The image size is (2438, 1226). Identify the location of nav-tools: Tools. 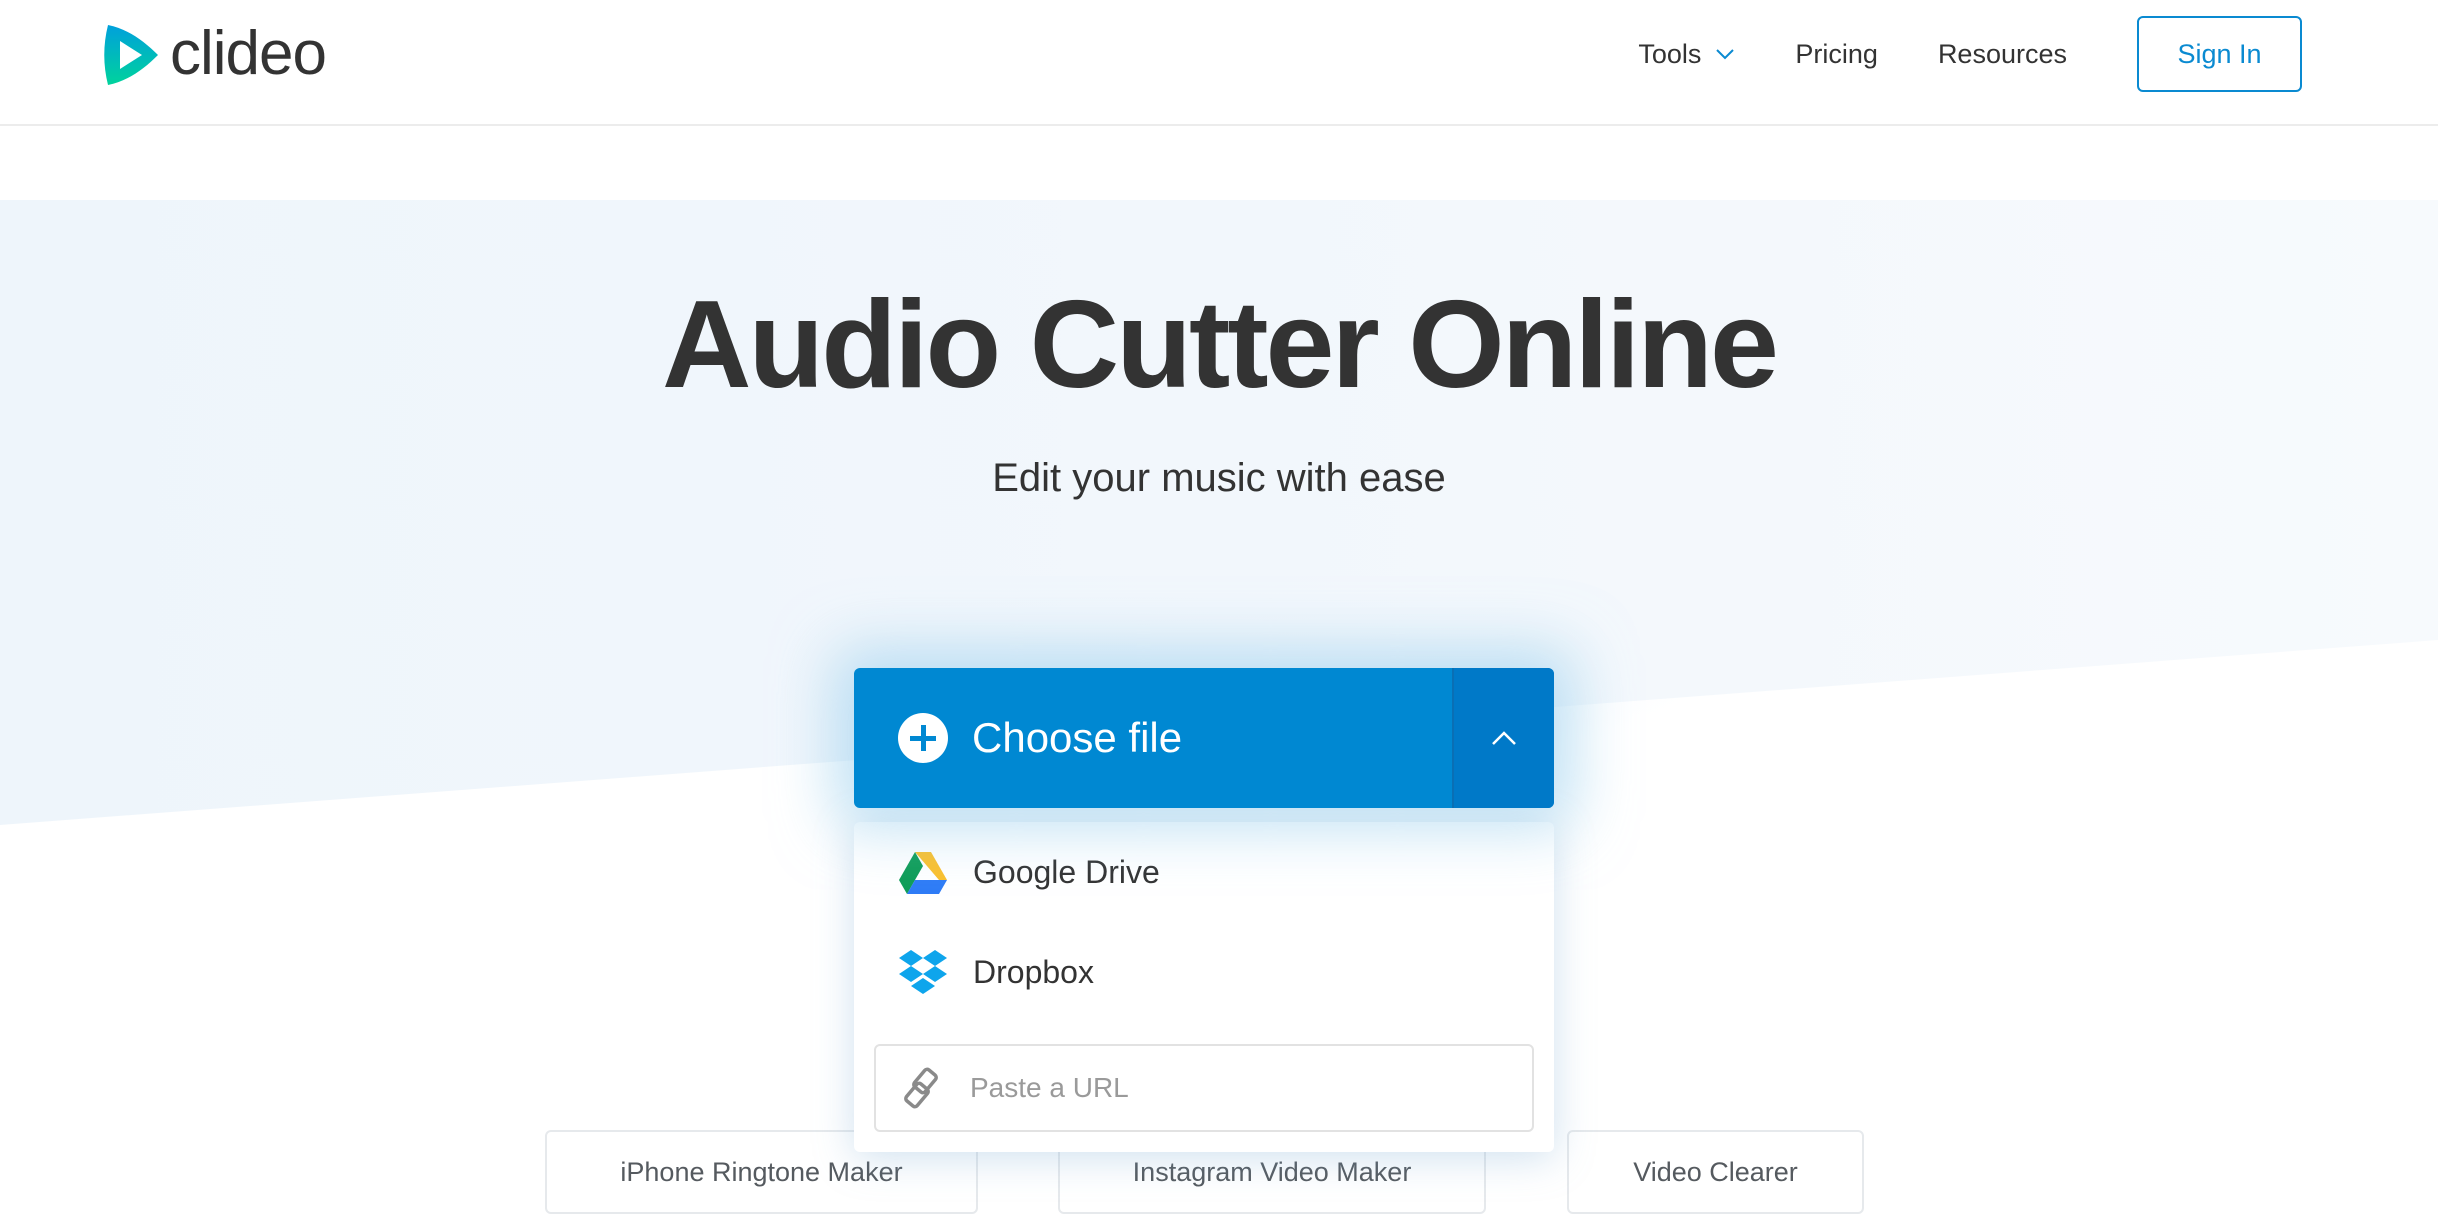
(1686, 54).